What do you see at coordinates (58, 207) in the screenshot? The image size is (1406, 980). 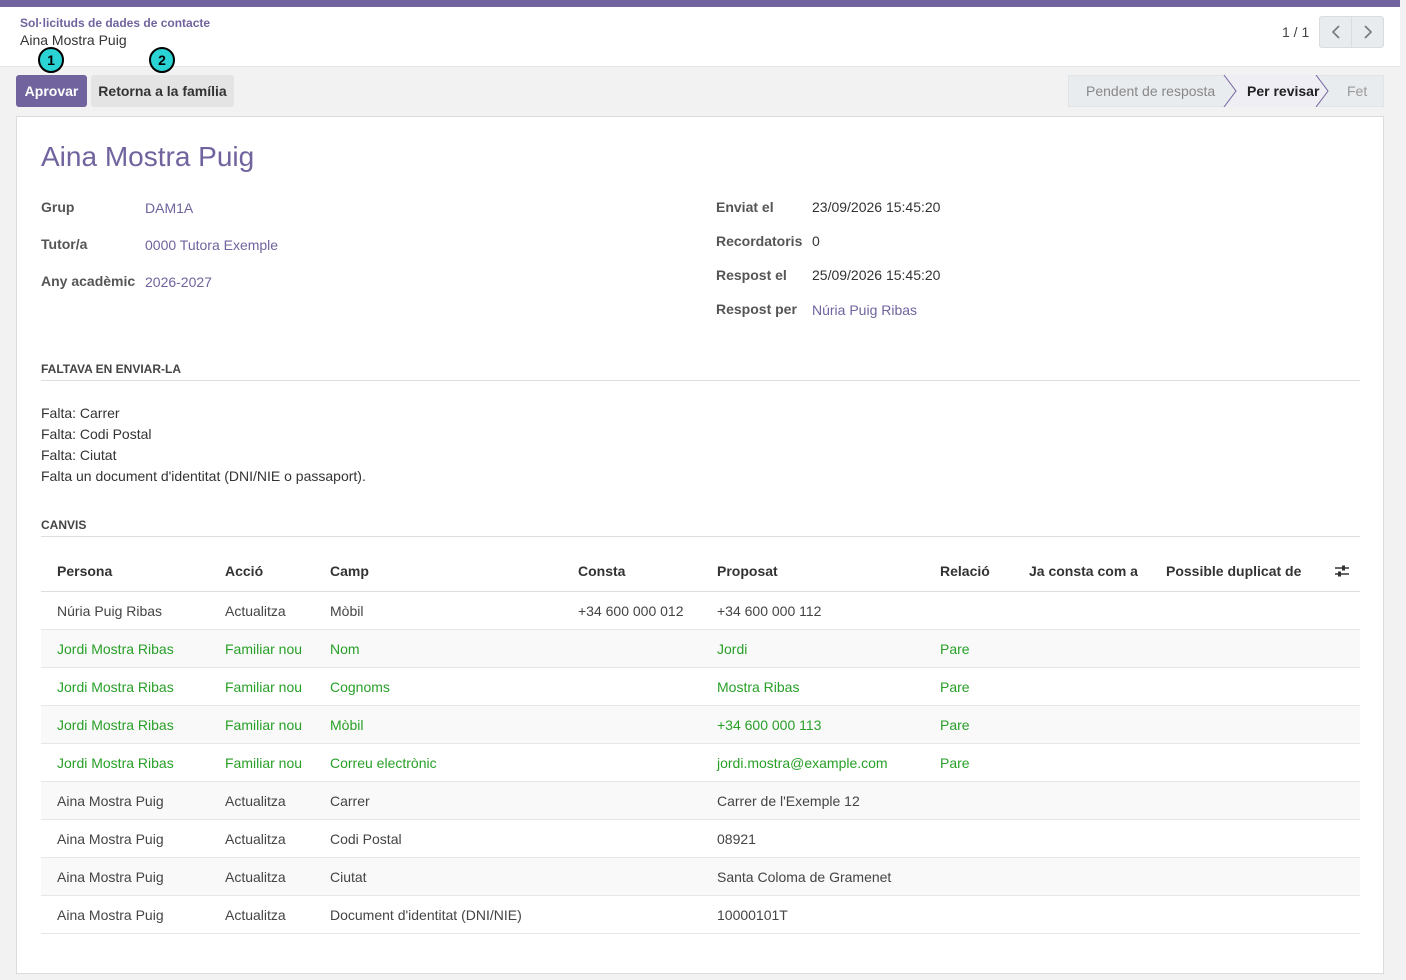 I see `field-label-group: Grup` at bounding box center [58, 207].